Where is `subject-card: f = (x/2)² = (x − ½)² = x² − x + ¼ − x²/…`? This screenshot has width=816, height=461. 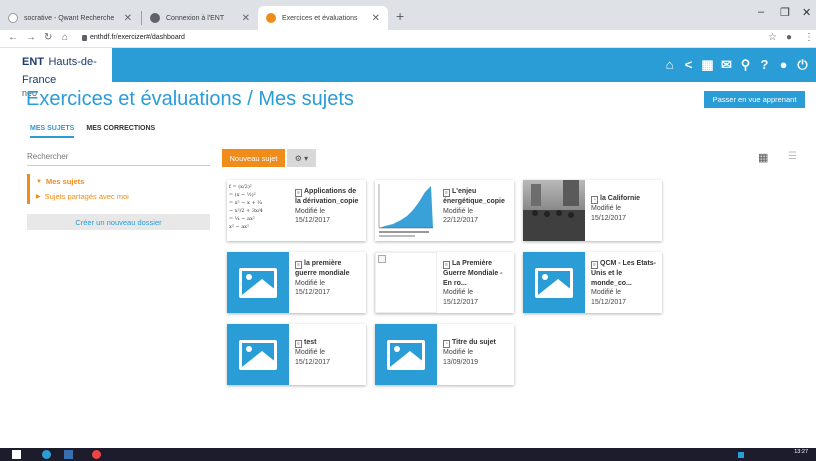
subject-card: f = (x/2)² = (x − ½)² = x² − x + ¼ − x²/… is located at coordinates (296, 210).